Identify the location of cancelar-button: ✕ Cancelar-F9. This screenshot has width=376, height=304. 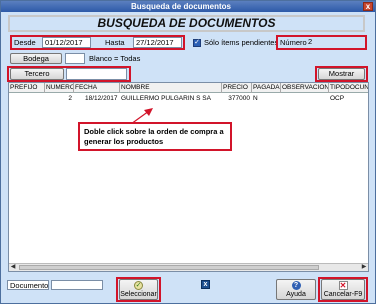
(343, 289).